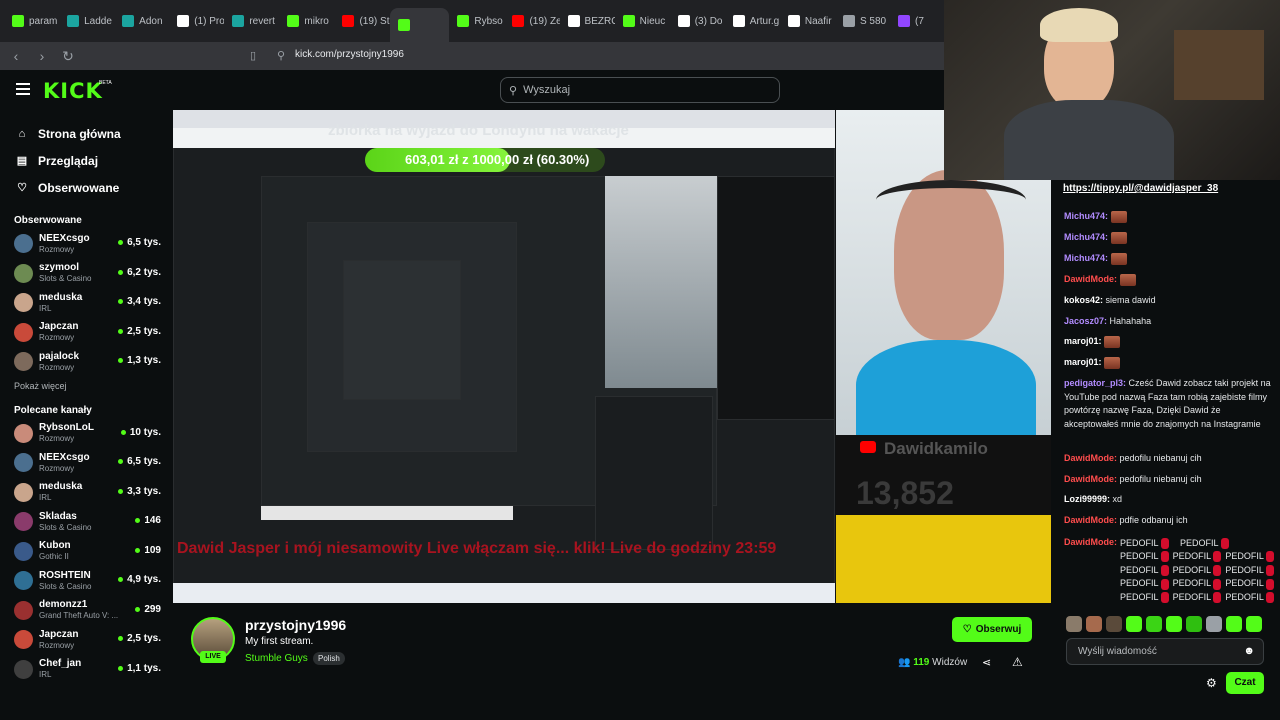  What do you see at coordinates (1165, 651) in the screenshot?
I see `chat-message-input: Wyślij wiadomość ☻` at bounding box center [1165, 651].